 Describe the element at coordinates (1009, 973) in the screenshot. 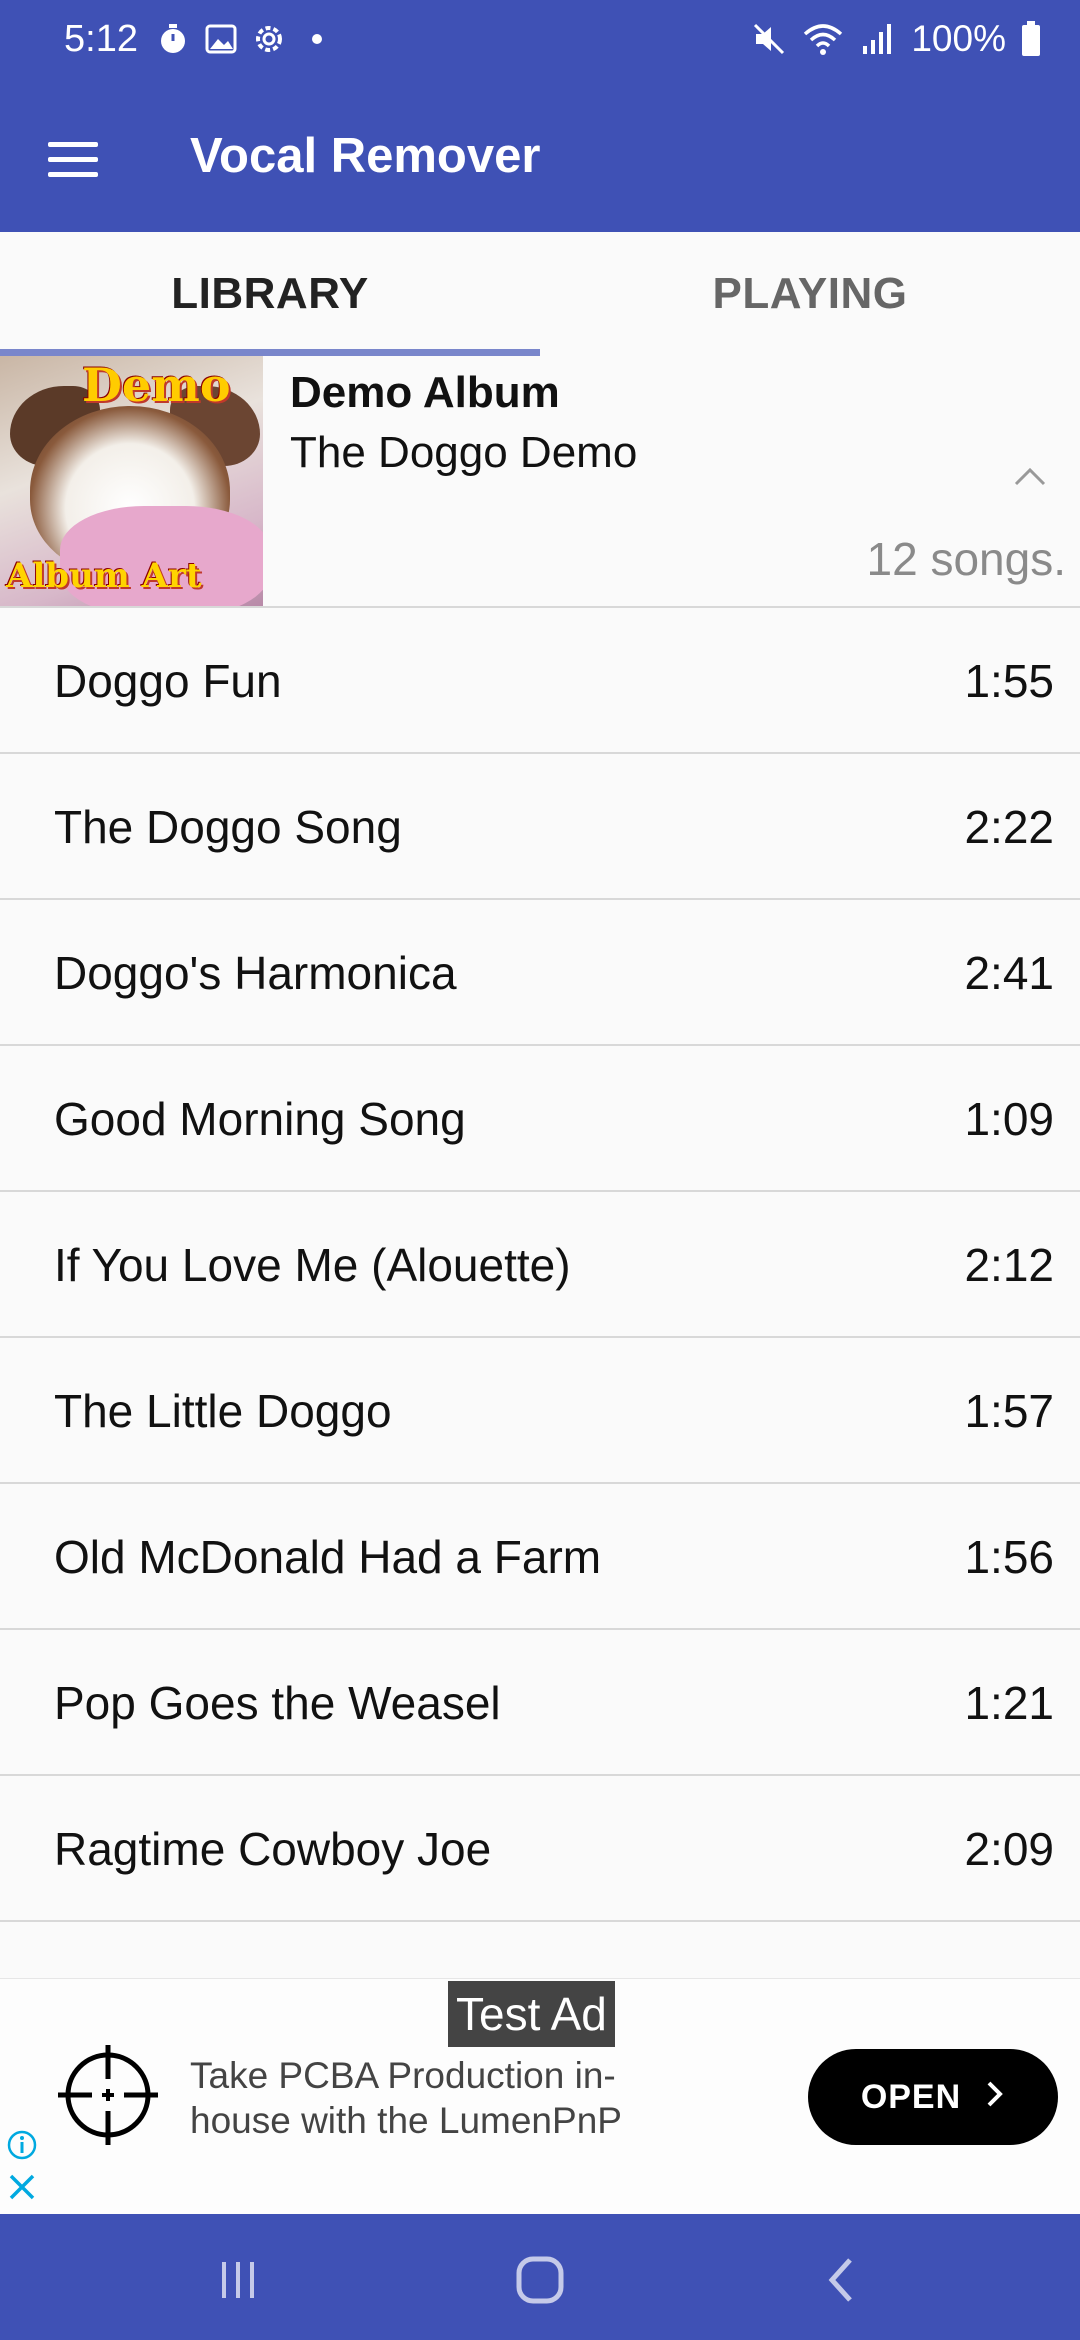

I see `song-duration: 2:41` at that location.